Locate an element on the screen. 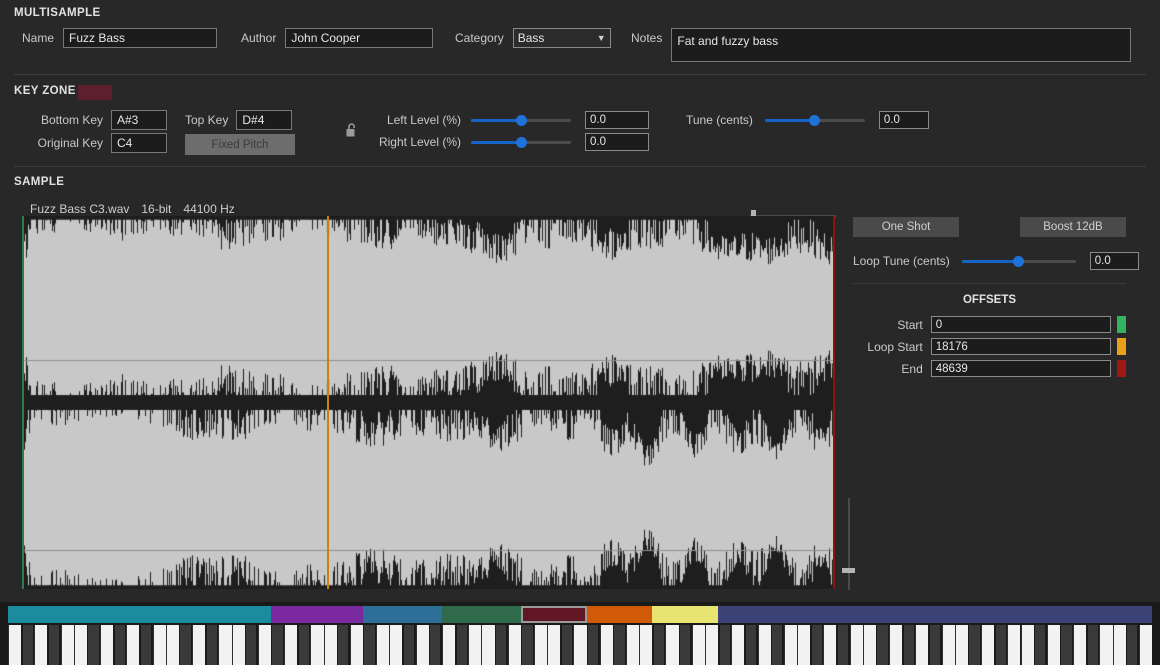 The image size is (1160, 665). right-level-value: 0.0 is located at coordinates (617, 142).